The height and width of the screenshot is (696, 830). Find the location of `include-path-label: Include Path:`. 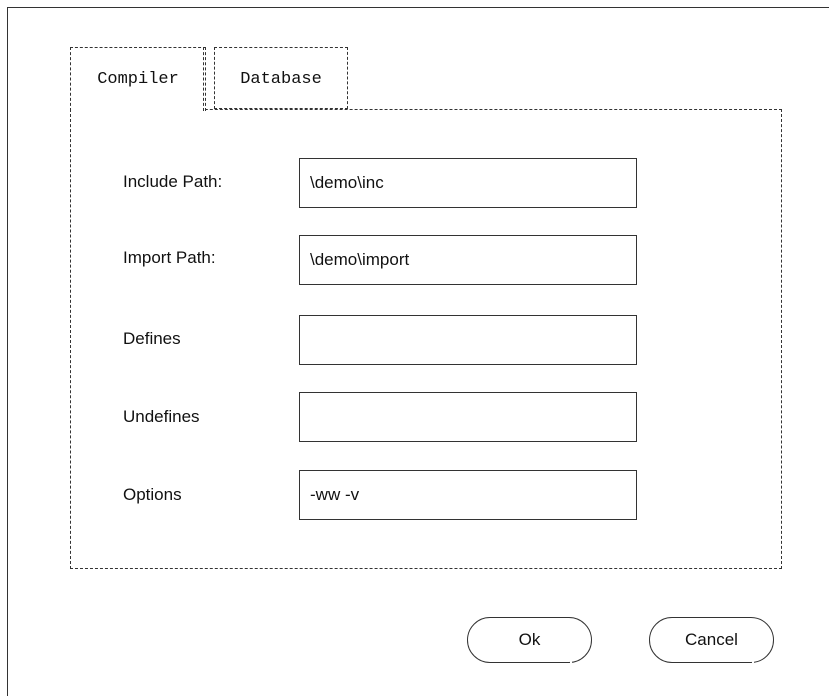

include-path-label: Include Path: is located at coordinates (173, 181).